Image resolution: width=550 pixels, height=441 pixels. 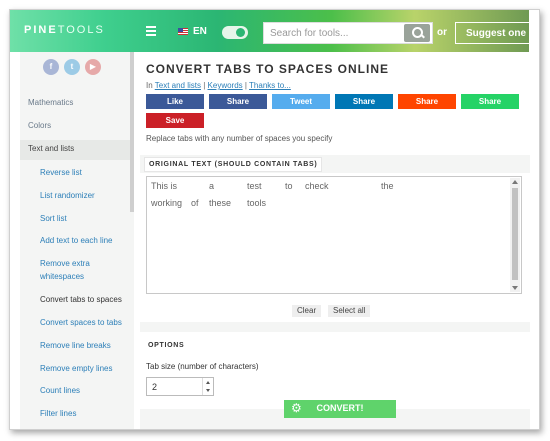 I want to click on facebook-like-button: Like, so click(x=175, y=101).